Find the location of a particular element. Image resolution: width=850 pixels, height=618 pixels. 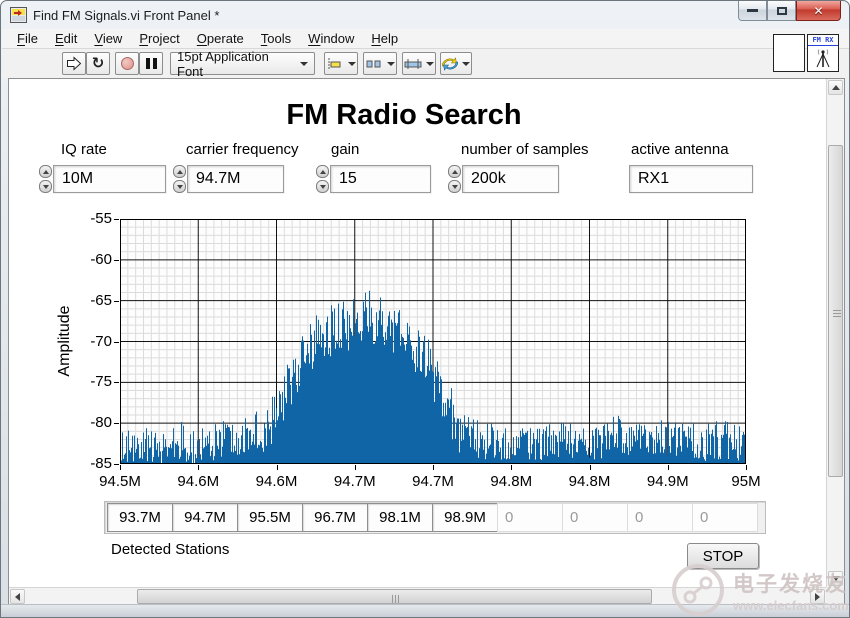

y-tick-label: -75 is located at coordinates (101, 382).